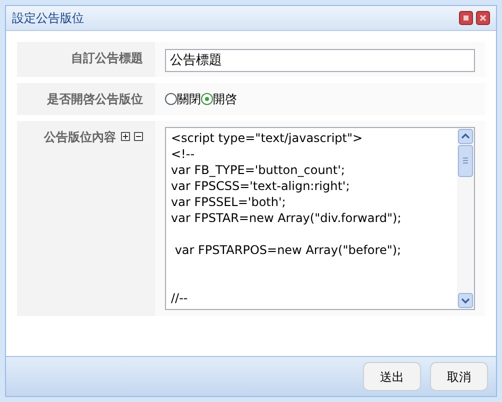 Image resolution: width=502 pixels, height=402 pixels. What do you see at coordinates (267, 138) in the screenshot?
I see `code-line: <script type="text/javascript">` at bounding box center [267, 138].